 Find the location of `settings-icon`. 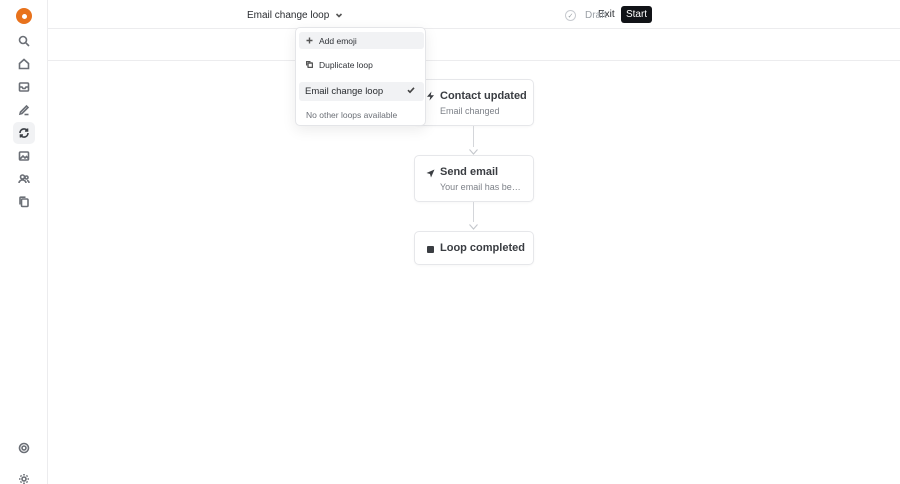

settings-icon is located at coordinates (24, 476).